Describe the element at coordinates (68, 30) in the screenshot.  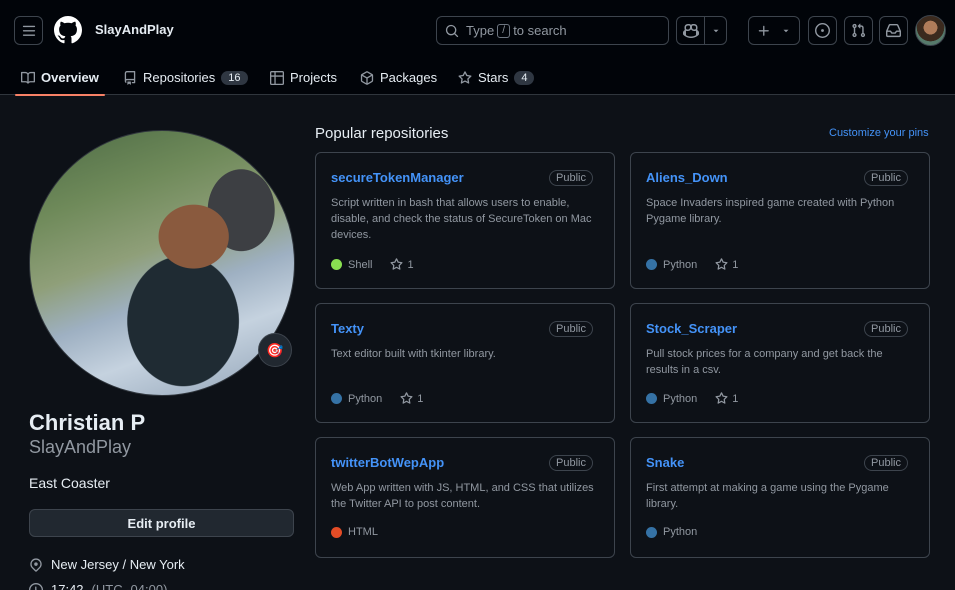
I see `github-logo-icon` at that location.